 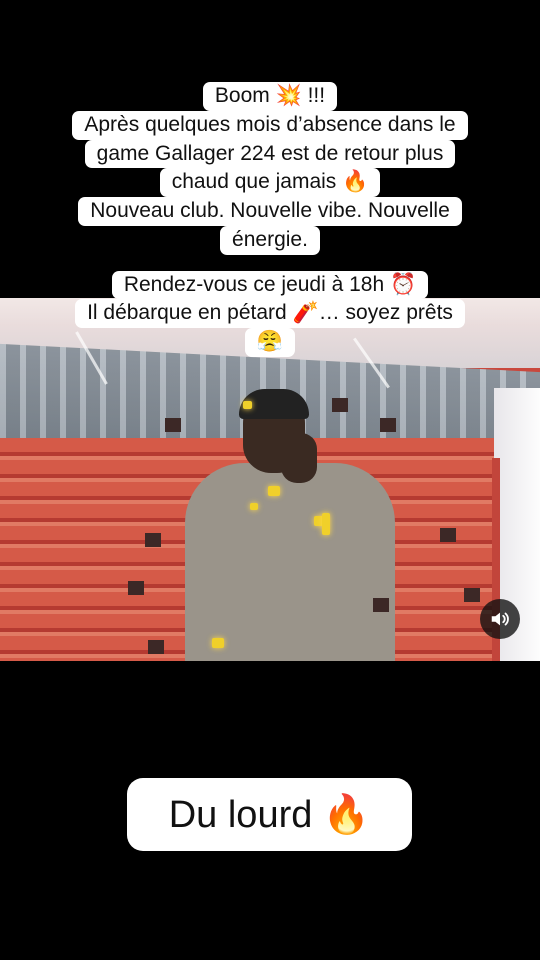 I want to click on speaker-icon, so click(x=500, y=619).